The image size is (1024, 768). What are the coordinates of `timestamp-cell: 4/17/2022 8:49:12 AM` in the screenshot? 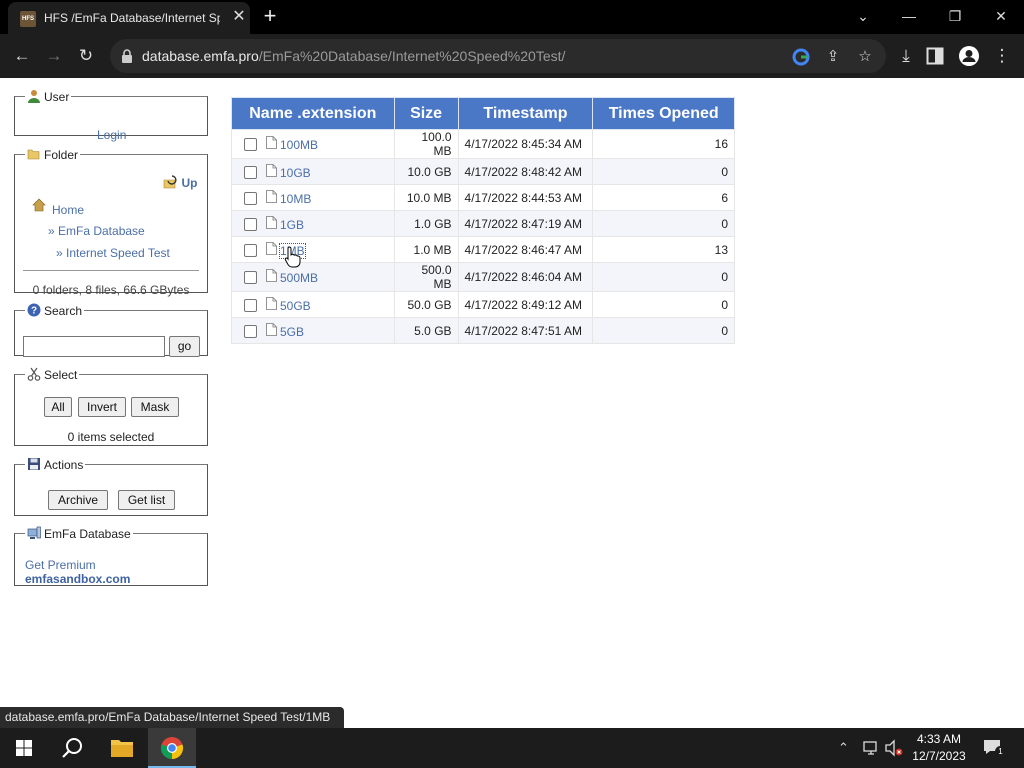 It's located at (525, 304).